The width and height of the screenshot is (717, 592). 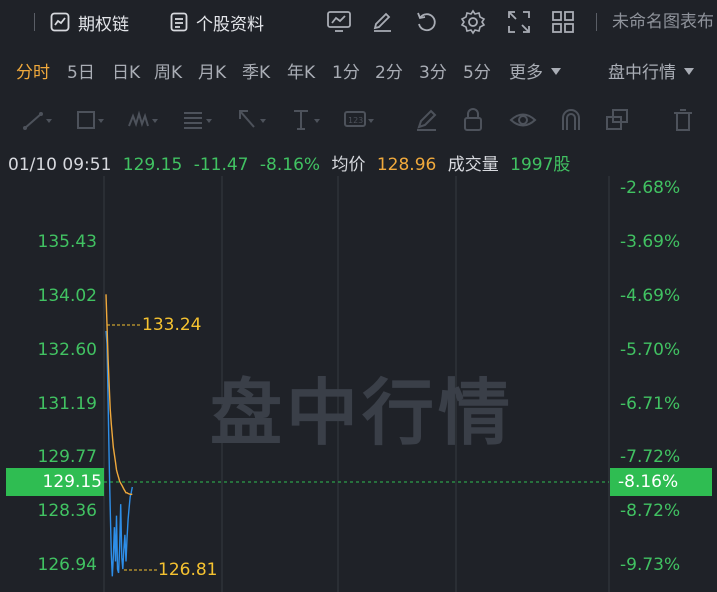 I want to click on tab-2min: 2分, so click(x=389, y=73).